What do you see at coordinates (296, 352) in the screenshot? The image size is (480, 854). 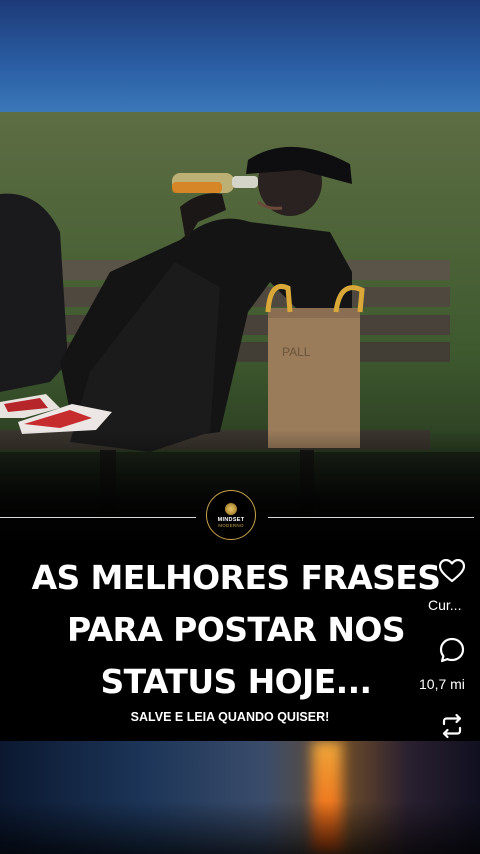 I see `svg-text: PALL` at bounding box center [296, 352].